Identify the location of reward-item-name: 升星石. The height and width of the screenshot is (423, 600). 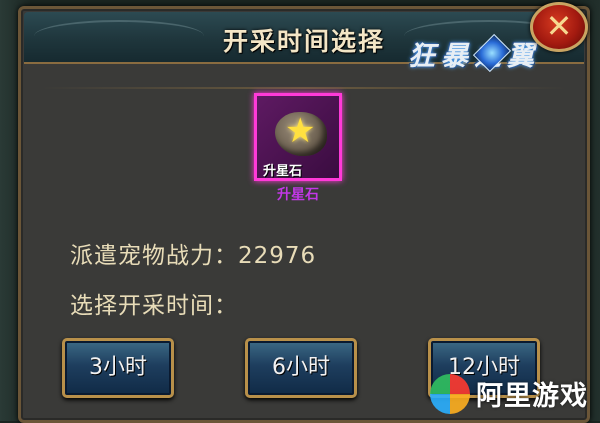
(298, 195).